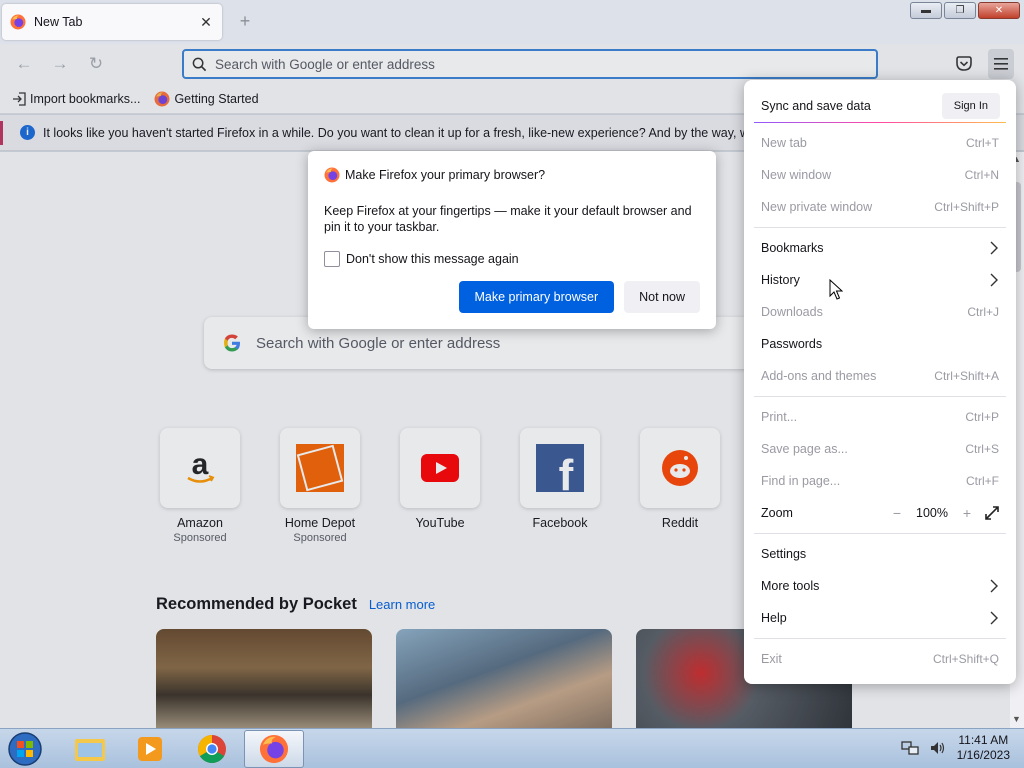 The width and height of the screenshot is (1024, 768). Describe the element at coordinates (880, 417) in the screenshot. I see `menu-item-print: Print... Ctrl+P` at that location.